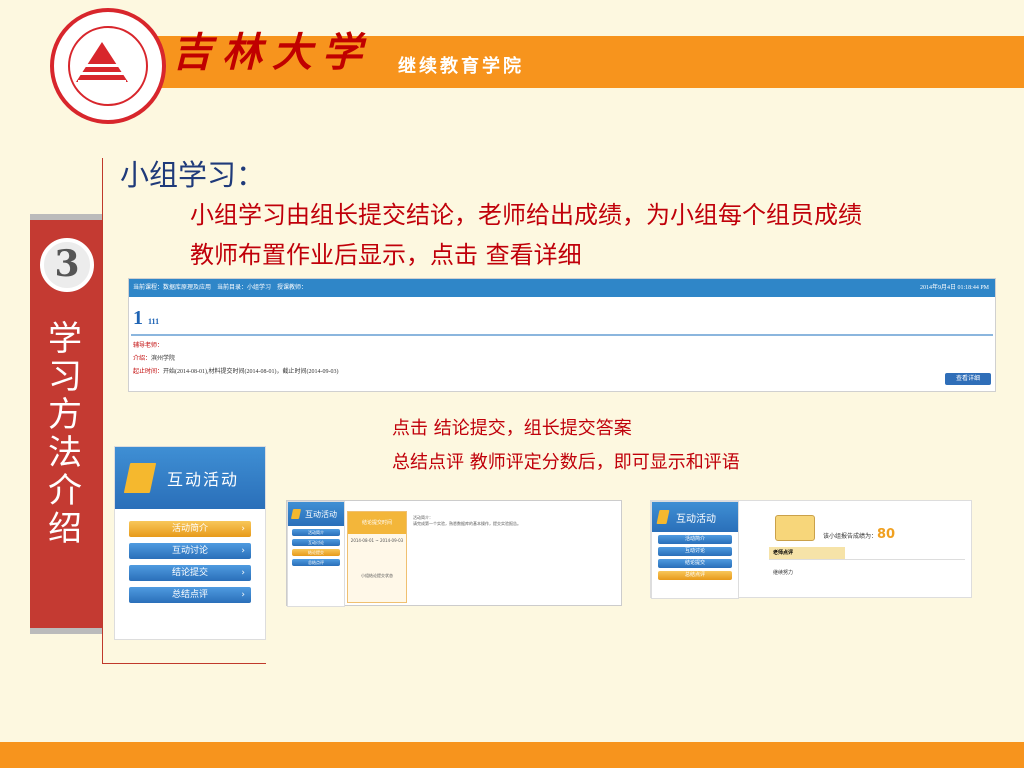 The height and width of the screenshot is (768, 1024). I want to click on title-sub: 111, so click(154, 321).